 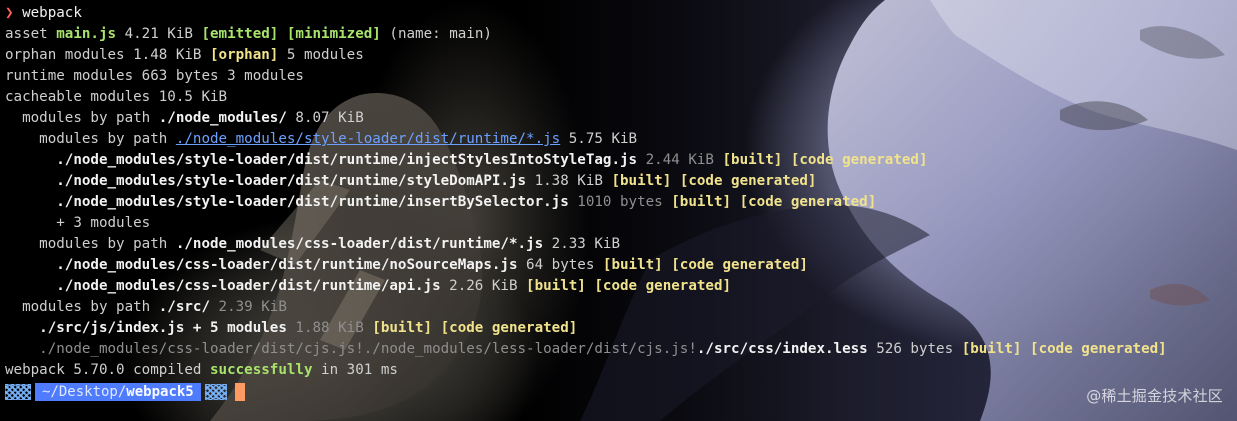 I want to click on command-text: webpack, so click(x=52, y=13).